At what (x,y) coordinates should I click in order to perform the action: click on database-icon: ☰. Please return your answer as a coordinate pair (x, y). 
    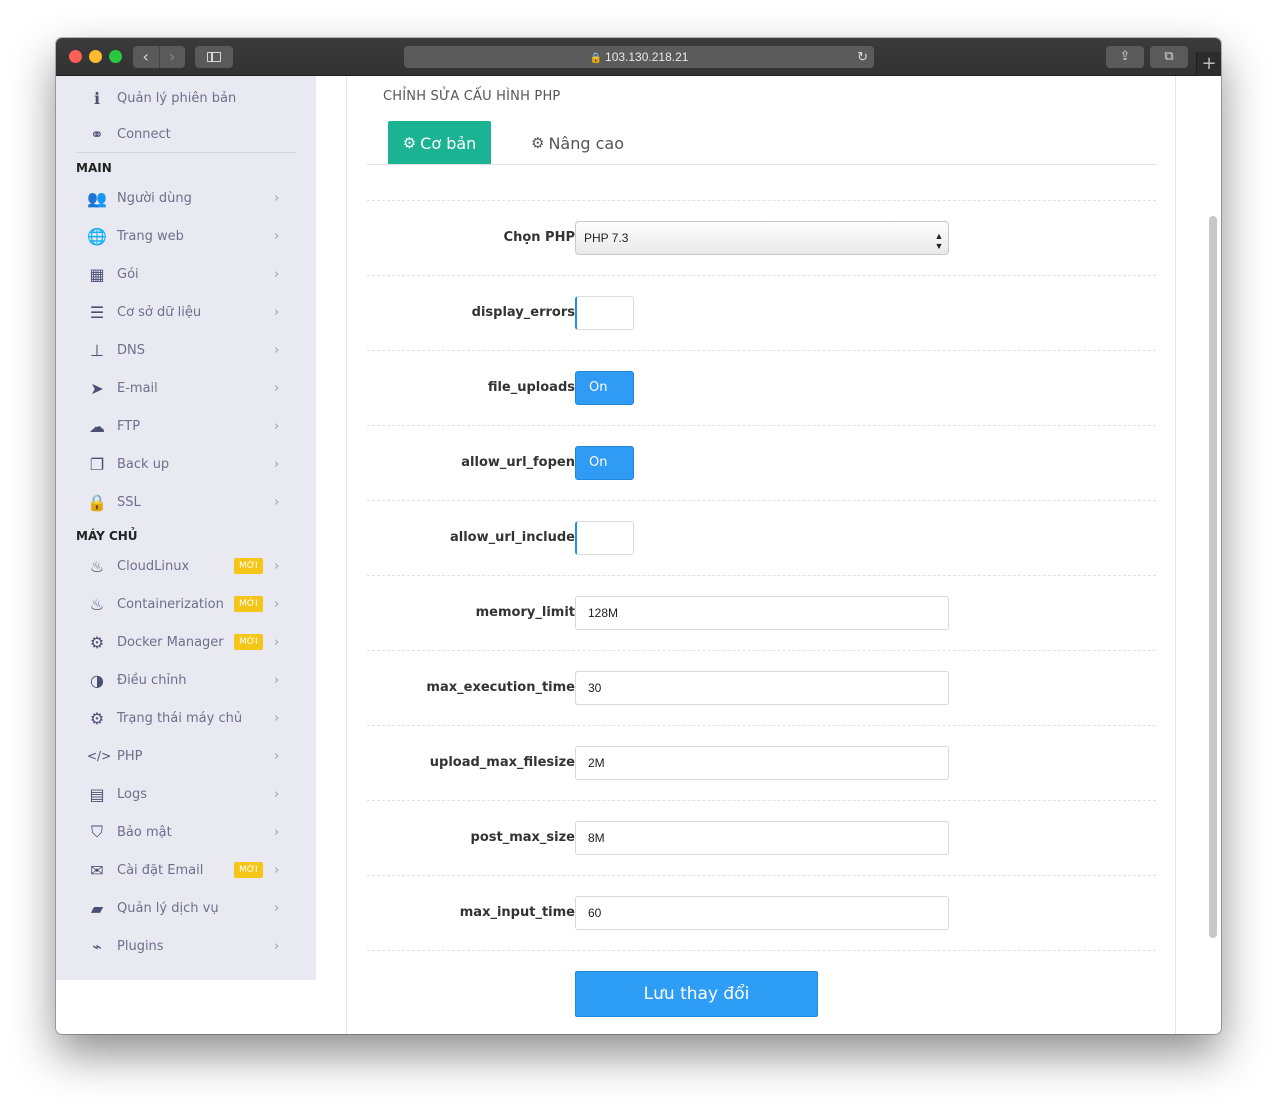
    Looking at the image, I should click on (97, 312).